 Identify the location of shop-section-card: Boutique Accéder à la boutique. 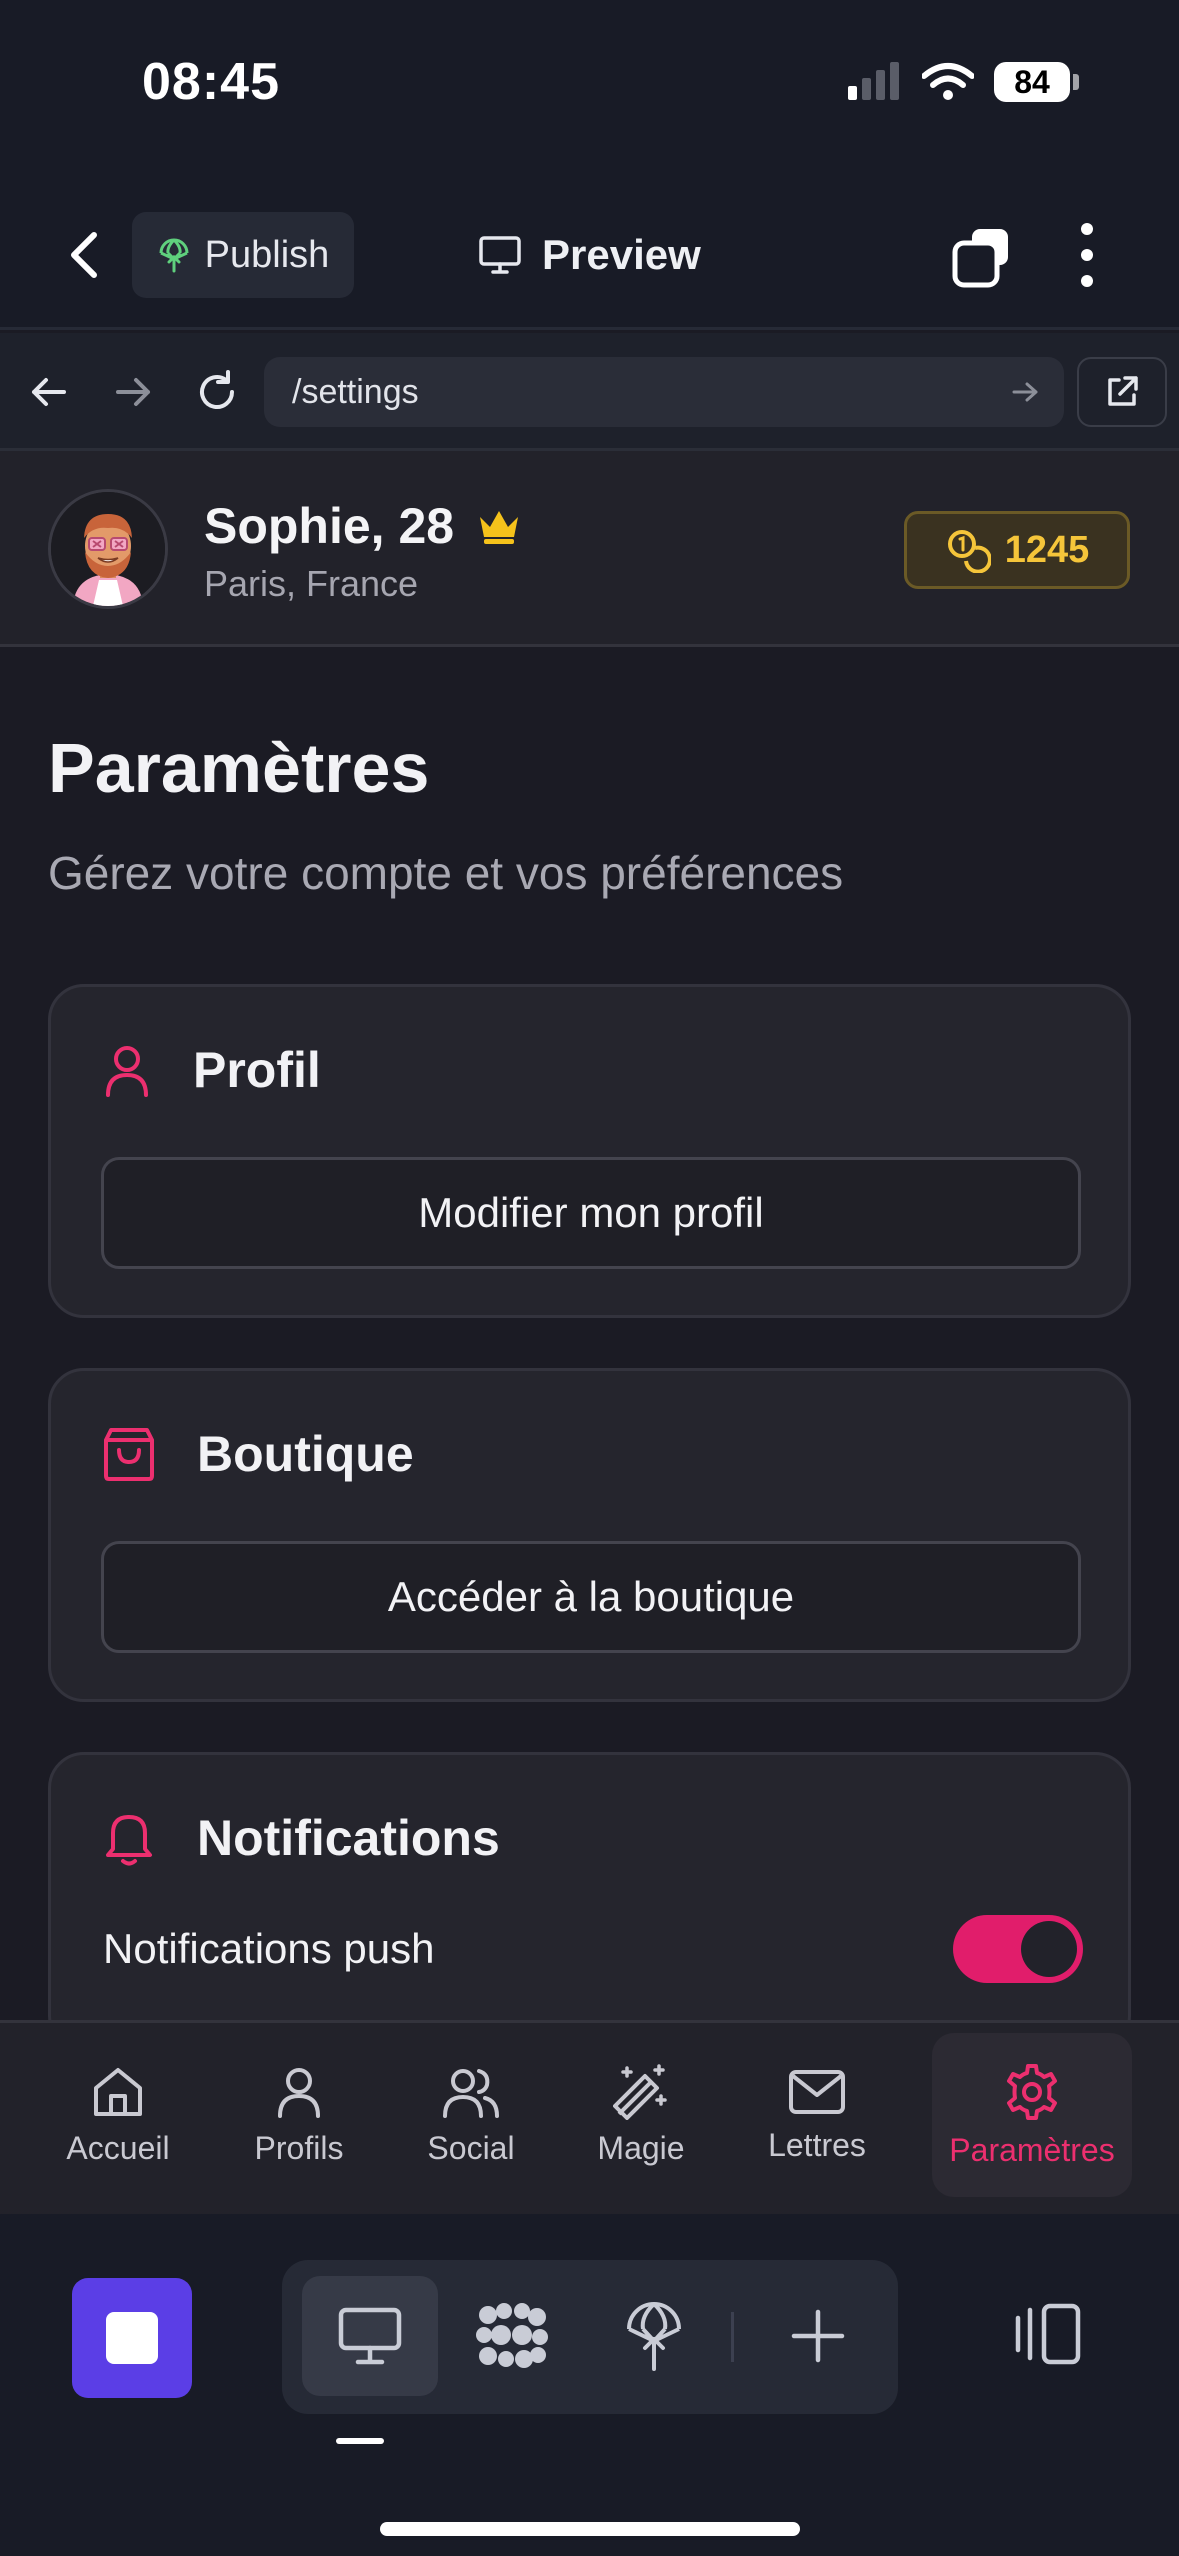
(589, 1535).